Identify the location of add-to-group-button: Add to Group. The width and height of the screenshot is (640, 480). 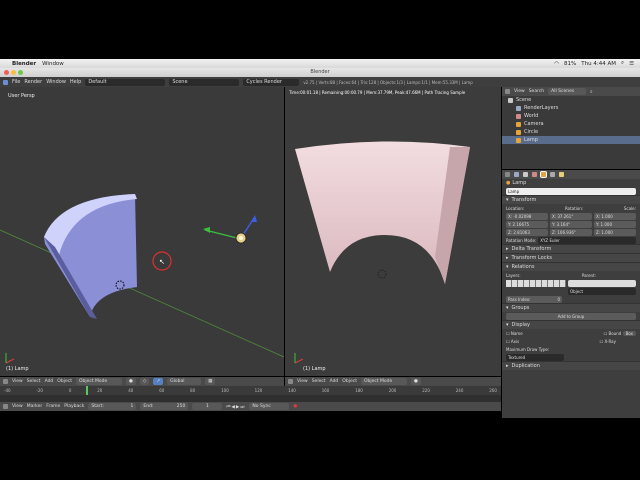
(571, 316).